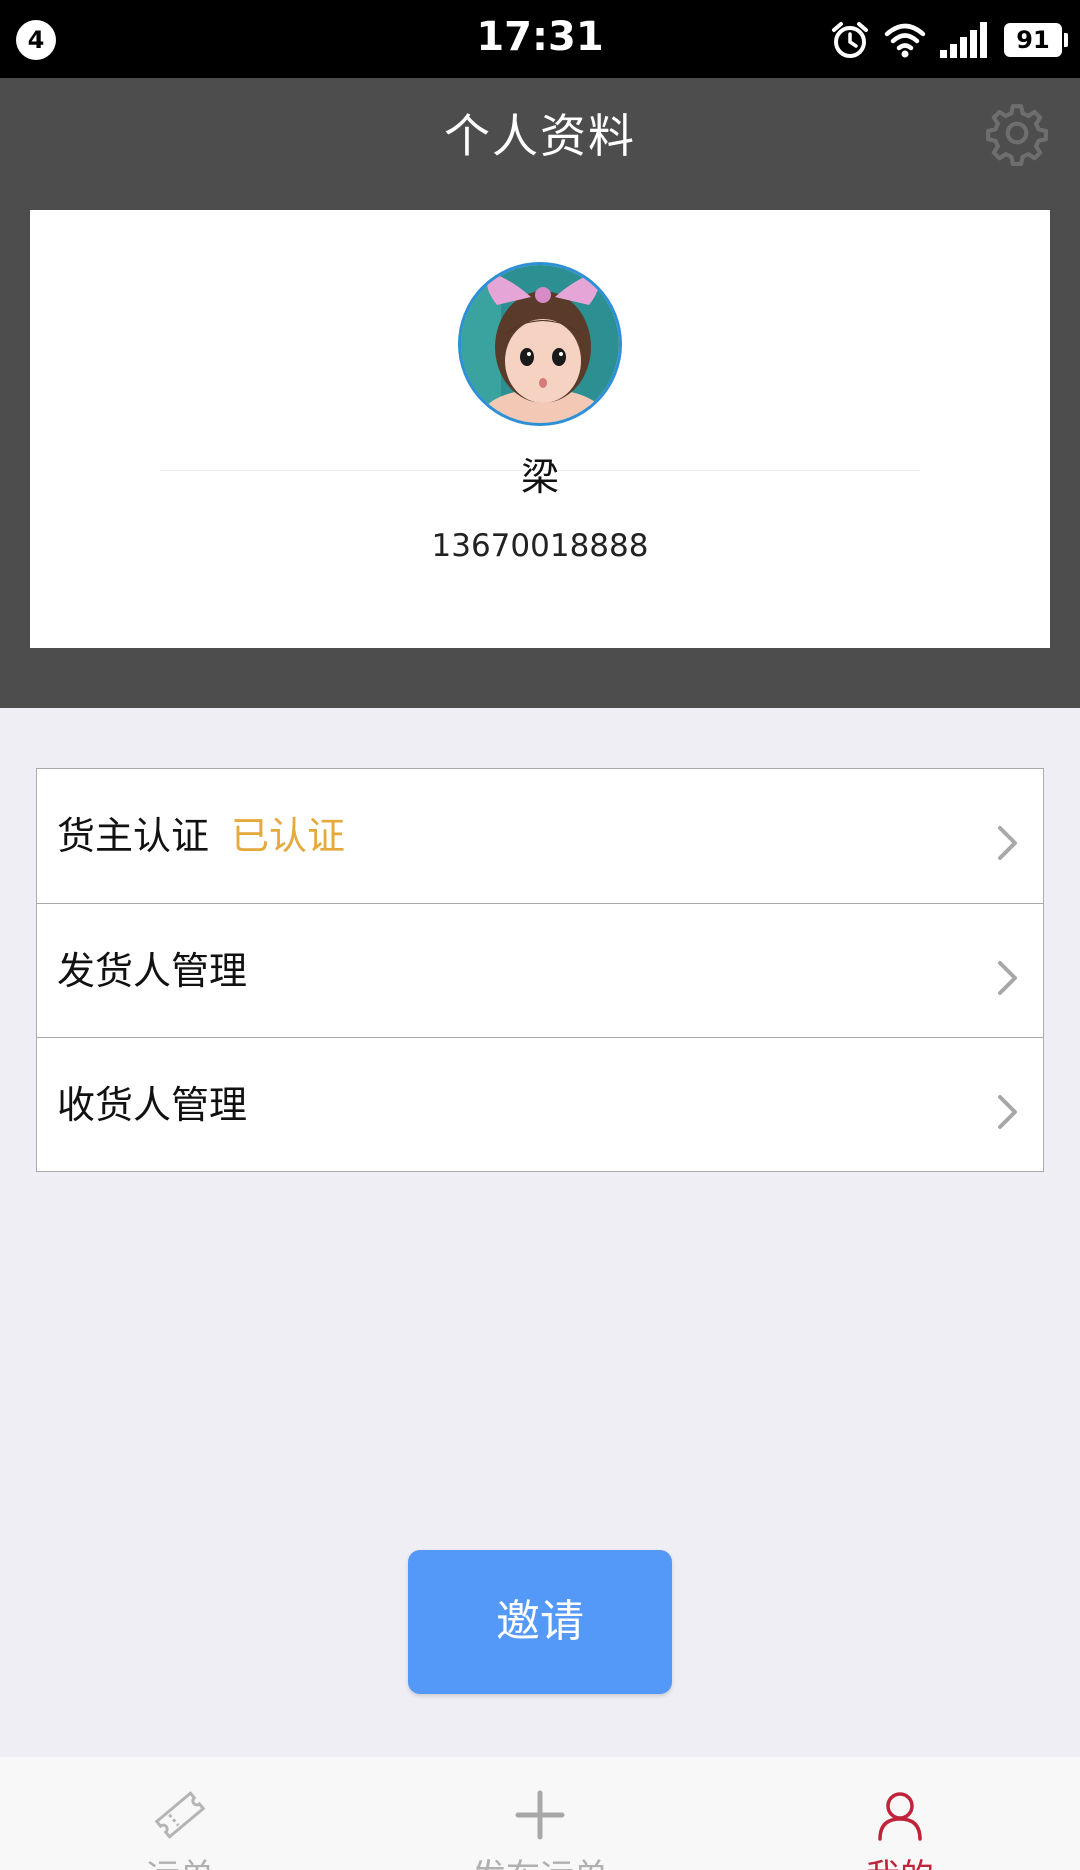 This screenshot has height=1870, width=1080. What do you see at coordinates (905, 40) in the screenshot?
I see `wifi-icon` at bounding box center [905, 40].